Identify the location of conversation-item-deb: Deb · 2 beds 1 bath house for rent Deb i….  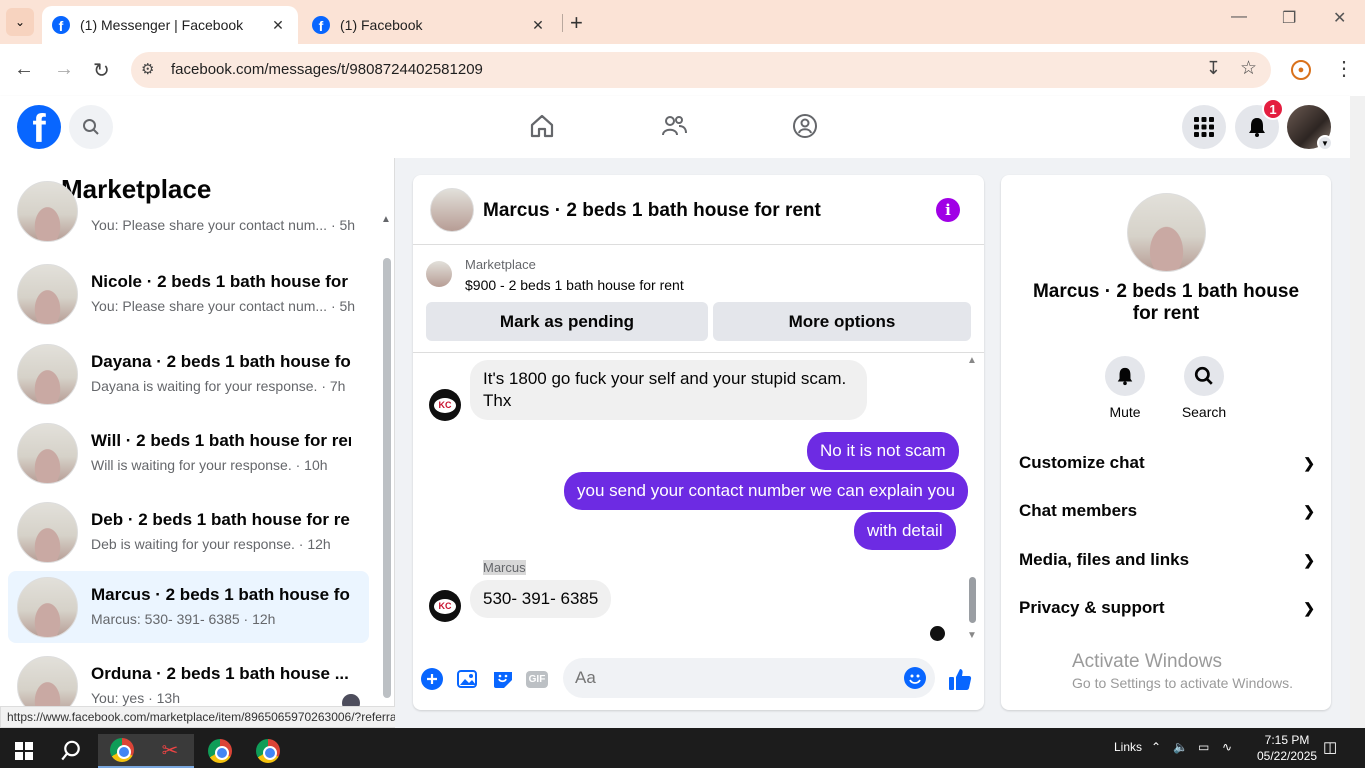
(188, 532).